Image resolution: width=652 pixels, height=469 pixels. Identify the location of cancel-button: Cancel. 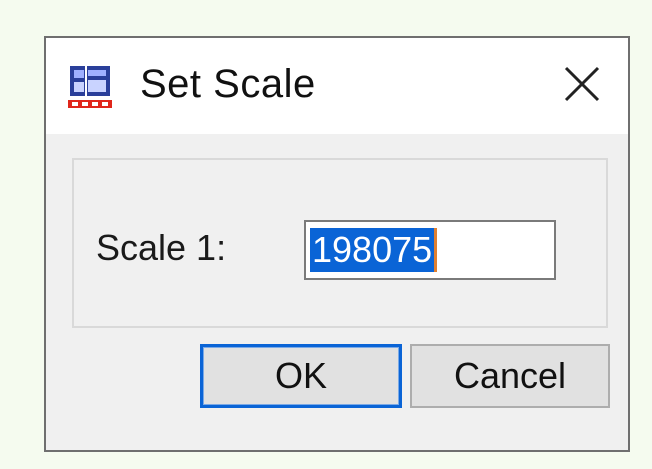
(510, 376).